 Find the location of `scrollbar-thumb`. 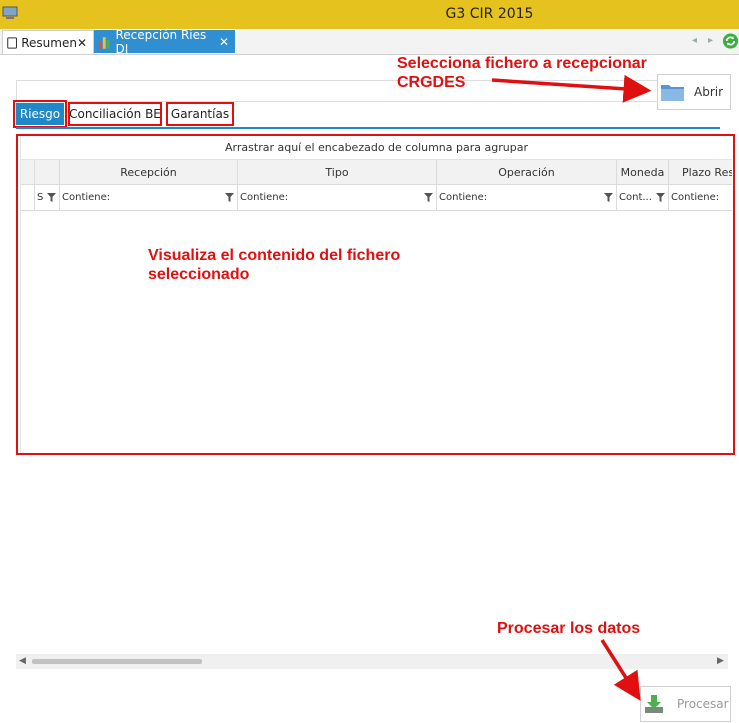

scrollbar-thumb is located at coordinates (117, 661).